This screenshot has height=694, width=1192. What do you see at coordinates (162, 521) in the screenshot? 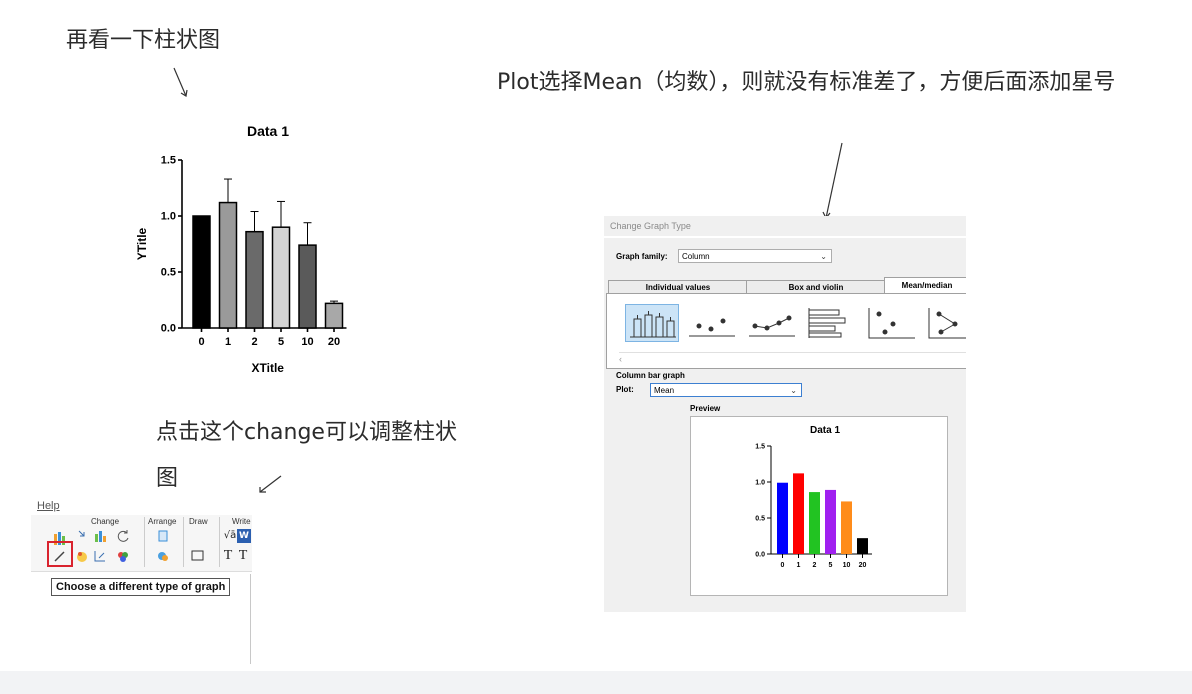
I see `arrange-group-label: Arrange` at bounding box center [162, 521].